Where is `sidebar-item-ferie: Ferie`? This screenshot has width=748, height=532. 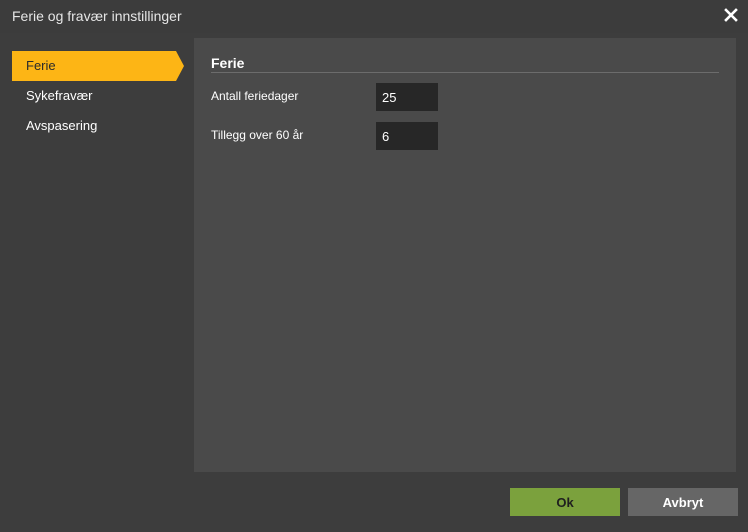 sidebar-item-ferie: Ferie is located at coordinates (98, 66).